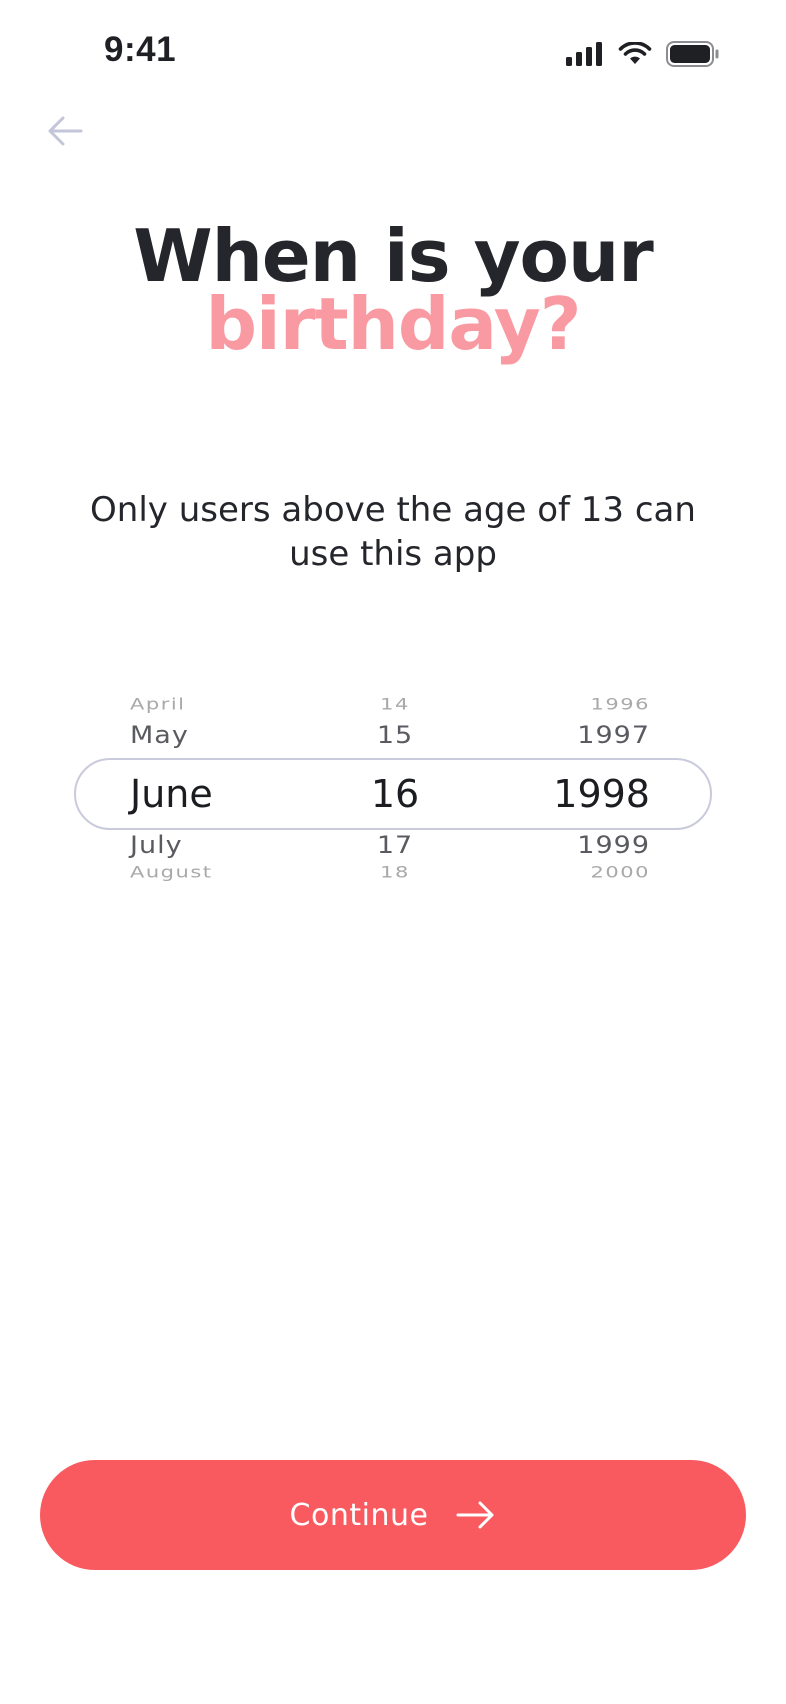 This screenshot has width=786, height=1704. What do you see at coordinates (395, 735) in the screenshot?
I see `picker-day-option: 15` at bounding box center [395, 735].